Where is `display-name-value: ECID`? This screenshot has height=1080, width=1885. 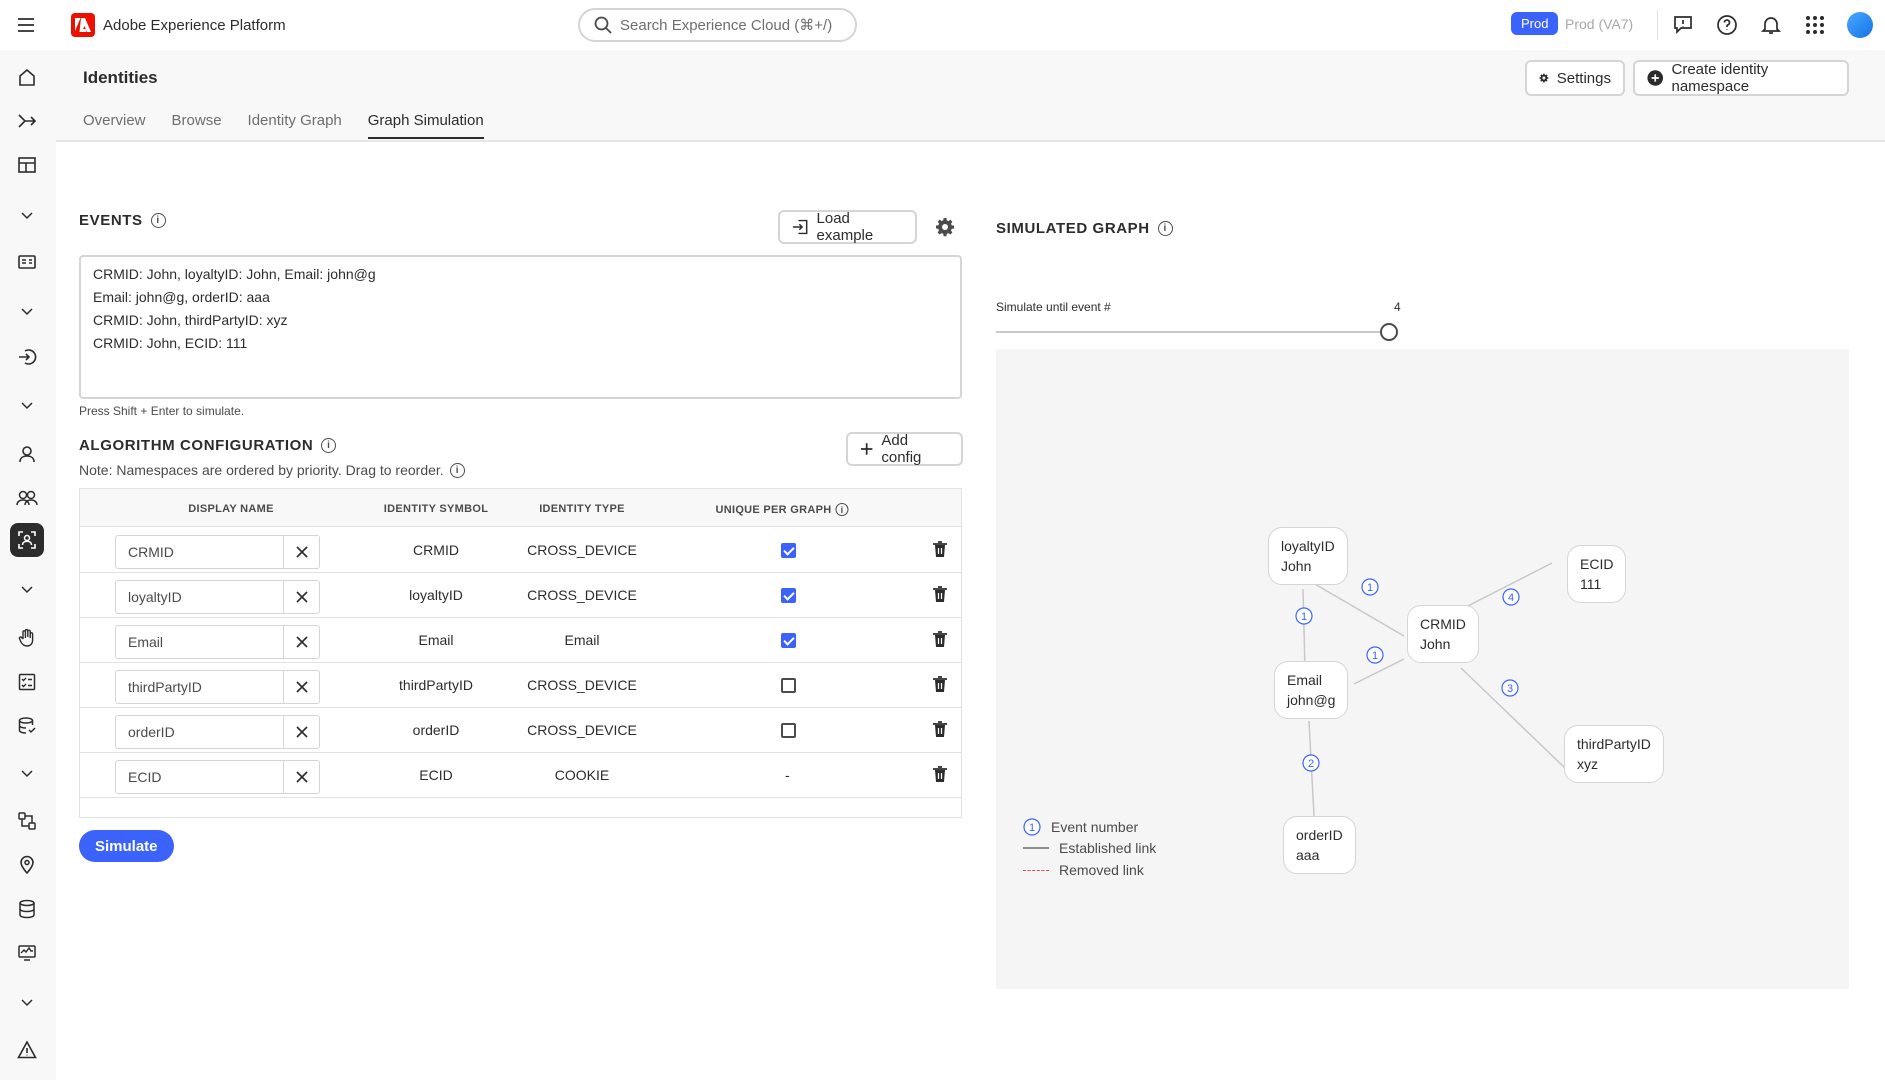 display-name-value: ECID is located at coordinates (200, 777).